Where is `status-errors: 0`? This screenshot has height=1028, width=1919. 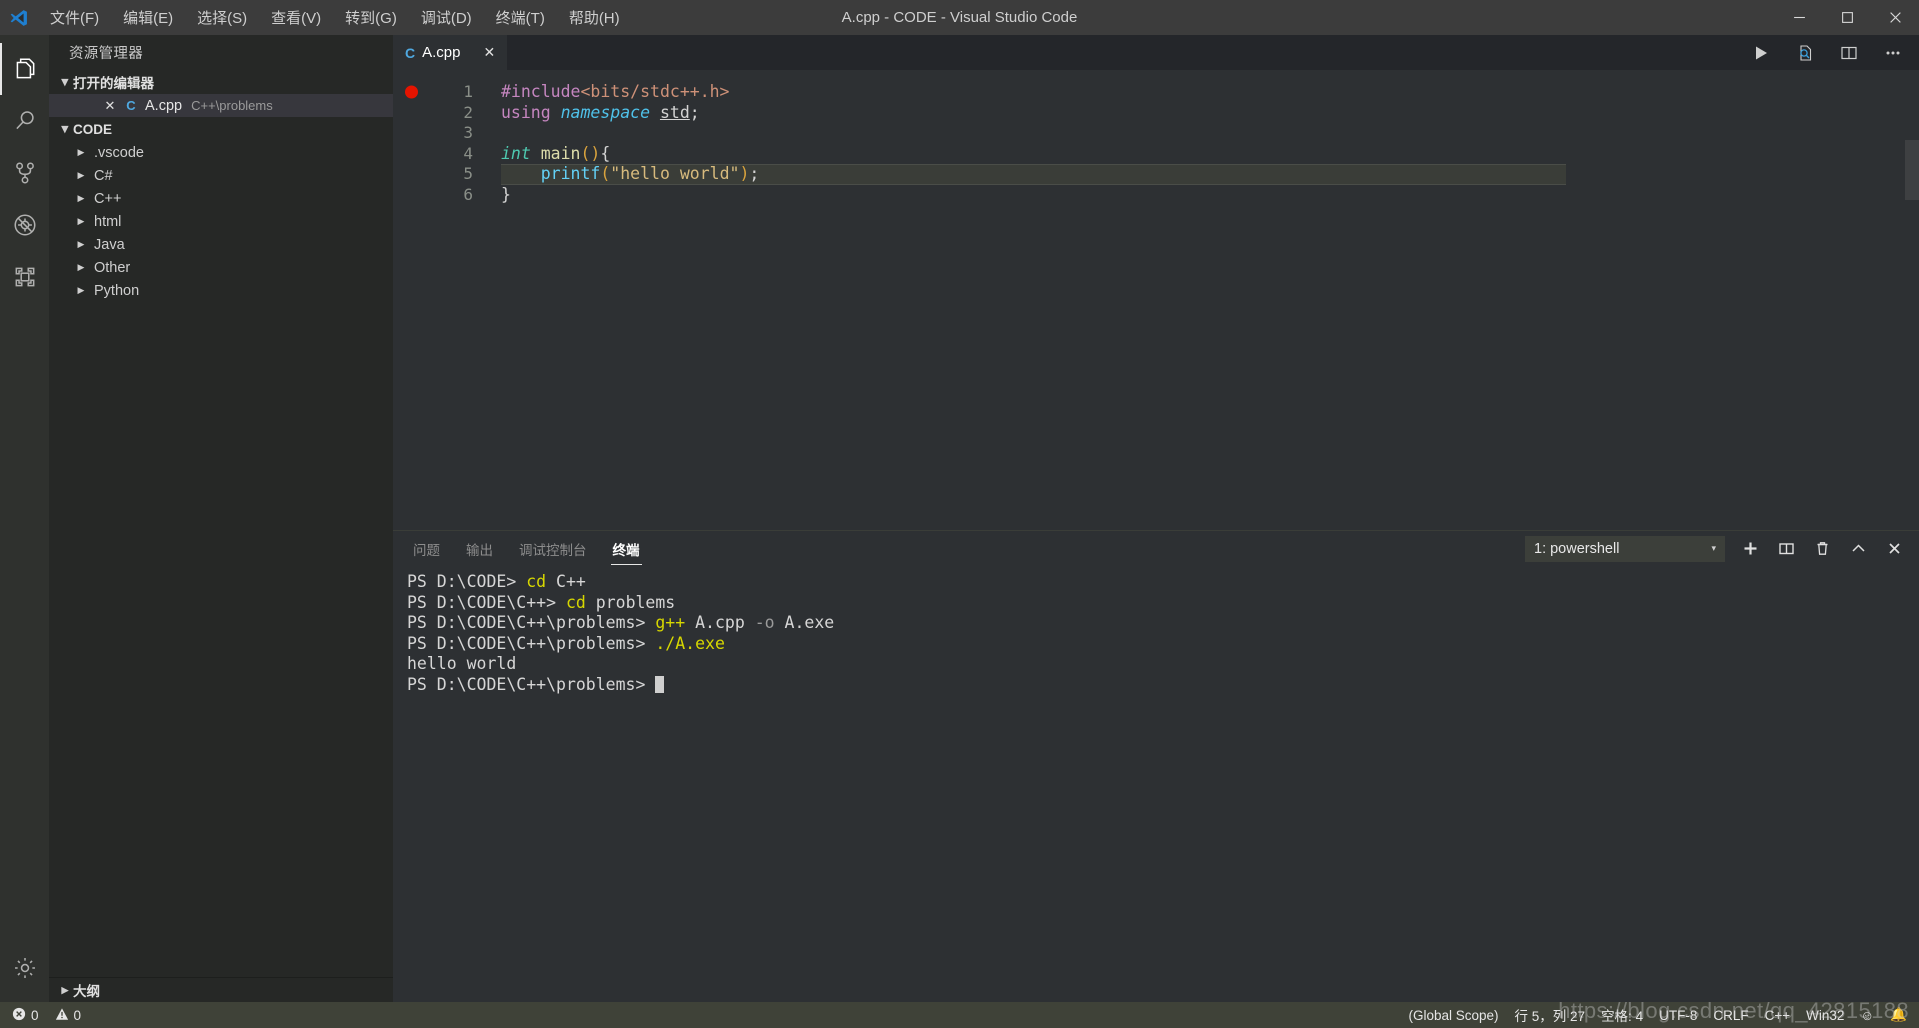
status-errors: 0 is located at coordinates (25, 1015).